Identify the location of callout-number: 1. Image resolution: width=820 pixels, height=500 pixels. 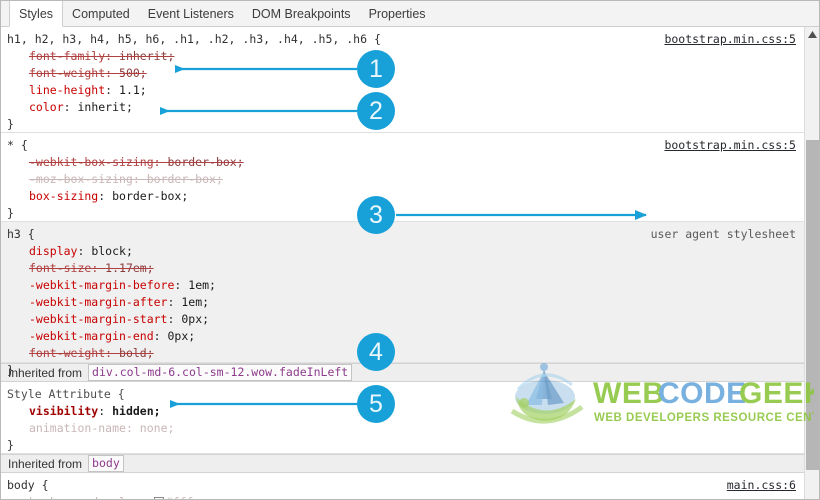
(376, 68).